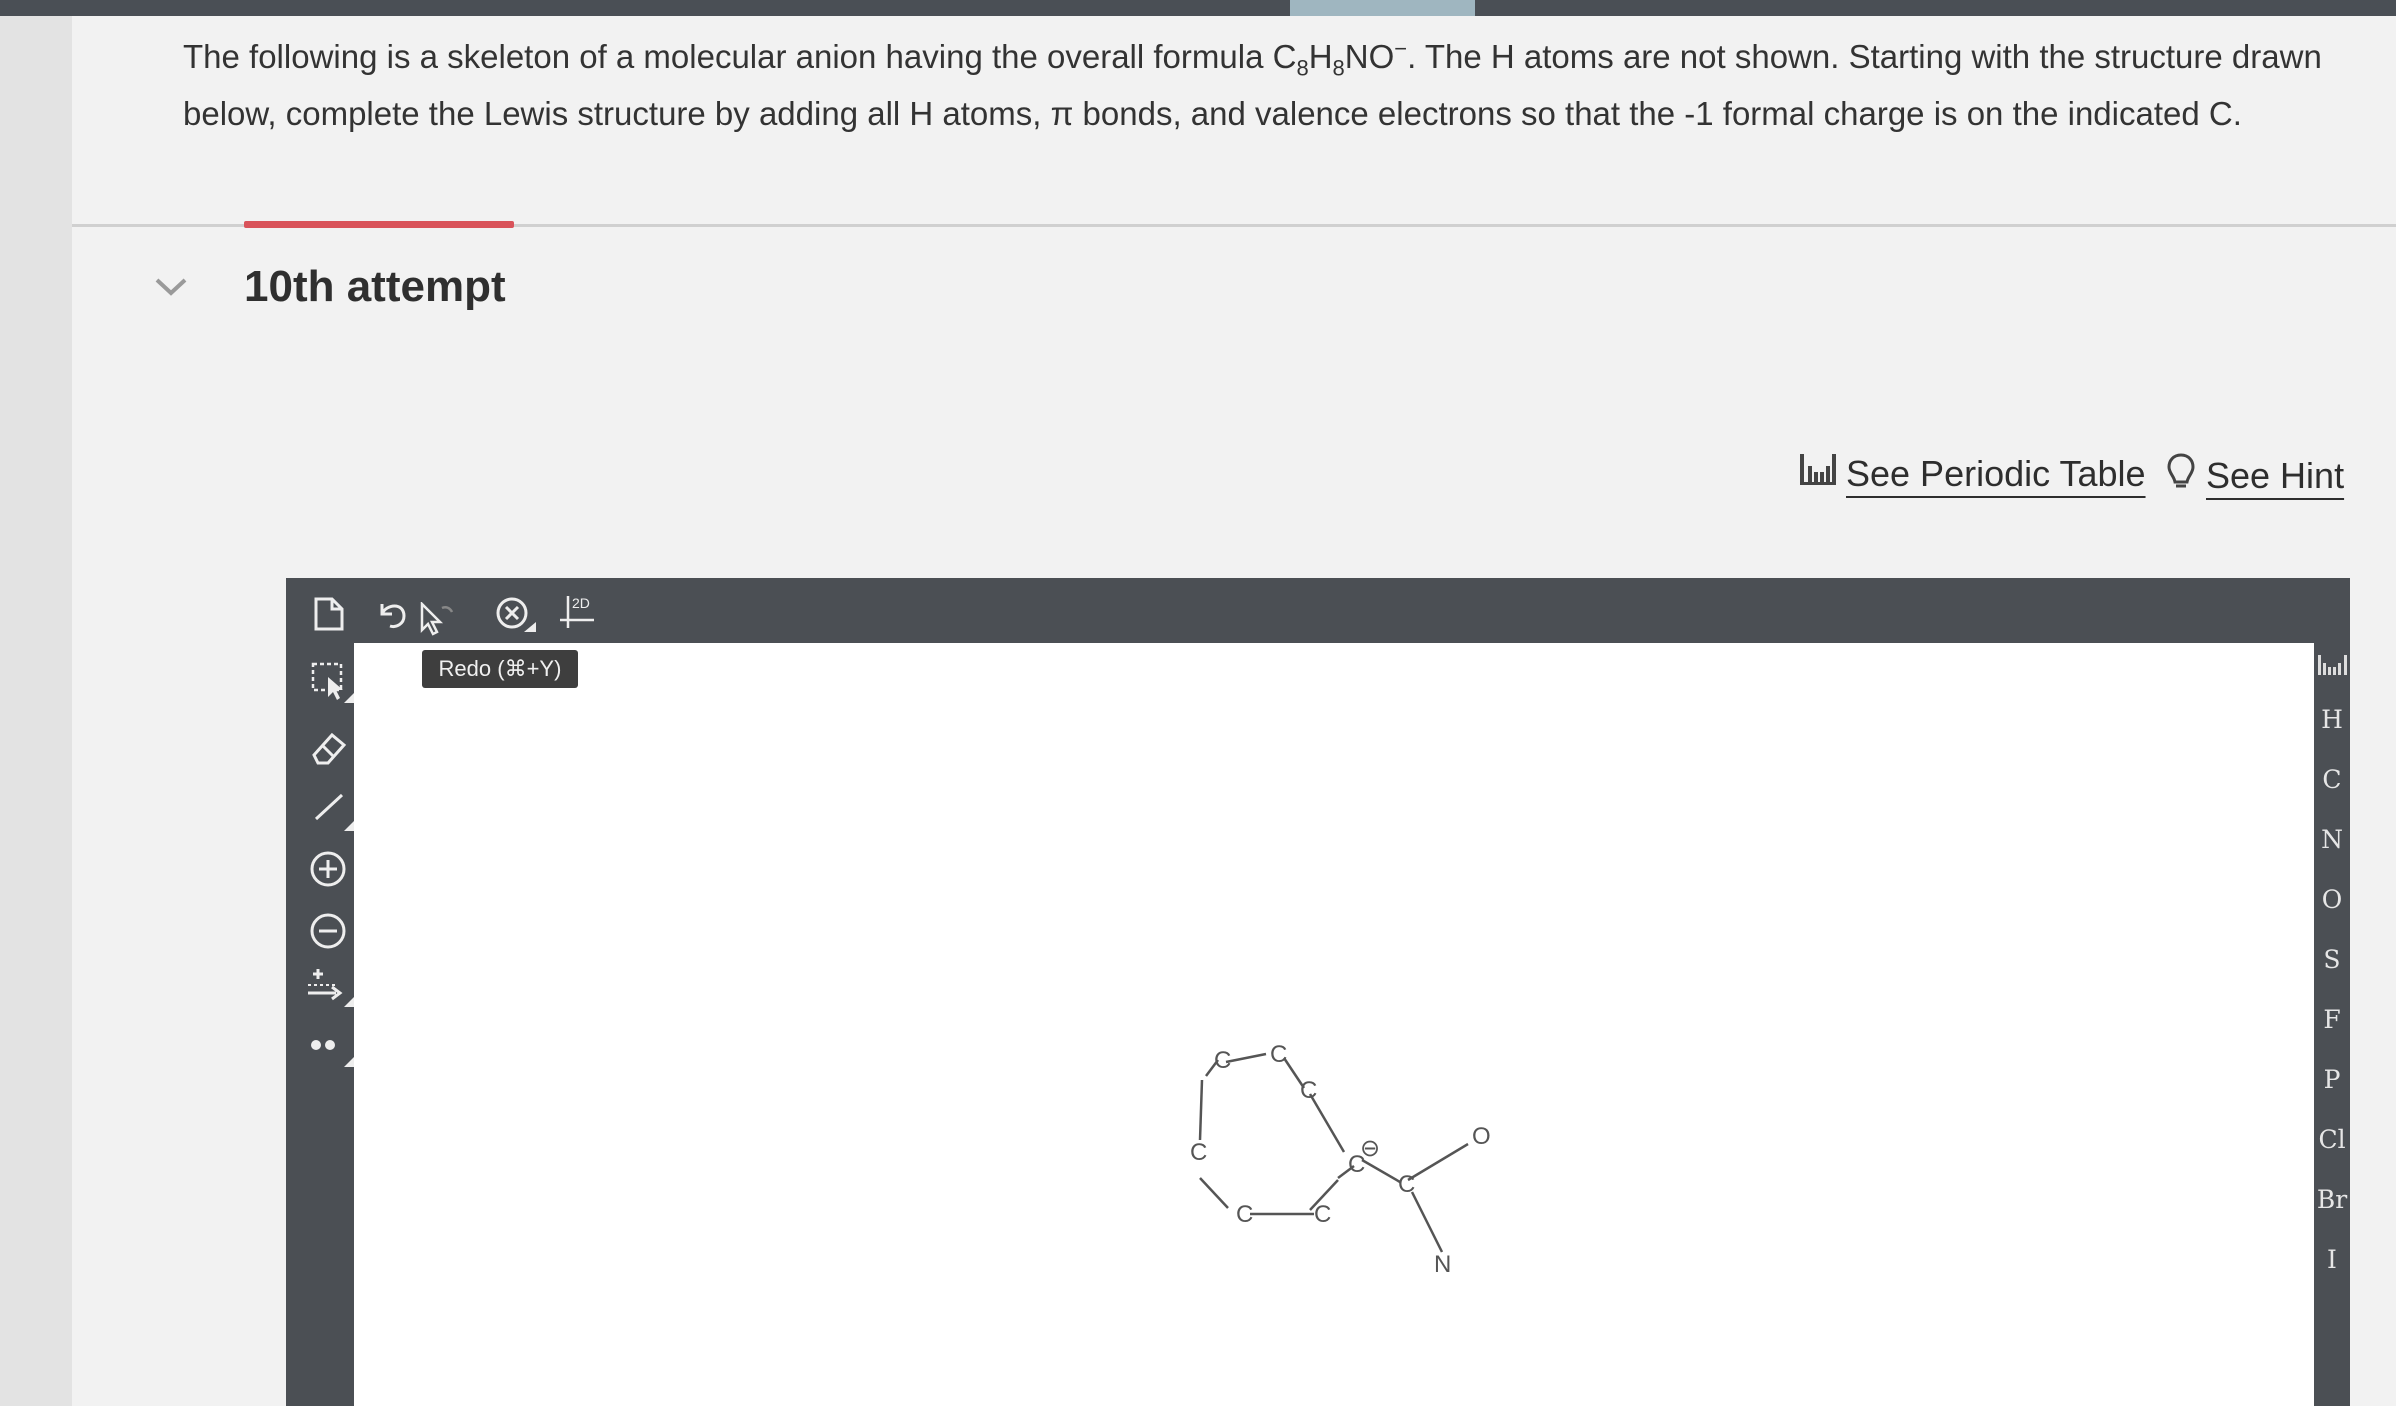  What do you see at coordinates (330, 750) in the screenshot?
I see `eraser-icon` at bounding box center [330, 750].